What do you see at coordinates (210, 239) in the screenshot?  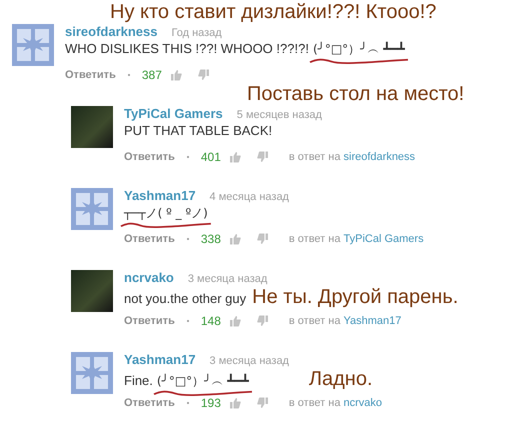 I see `like-count: 338` at bounding box center [210, 239].